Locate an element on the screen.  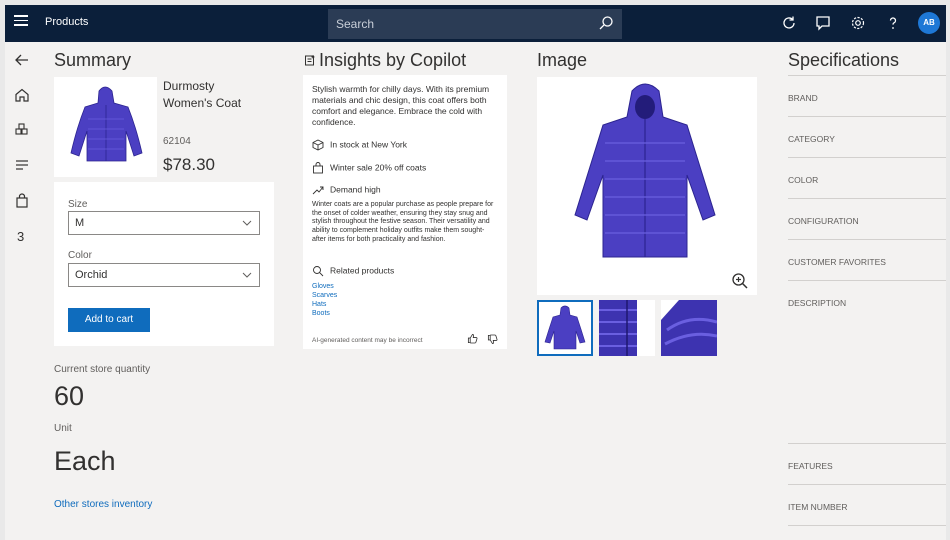
spec-color: COLOR is located at coordinates (803, 180).